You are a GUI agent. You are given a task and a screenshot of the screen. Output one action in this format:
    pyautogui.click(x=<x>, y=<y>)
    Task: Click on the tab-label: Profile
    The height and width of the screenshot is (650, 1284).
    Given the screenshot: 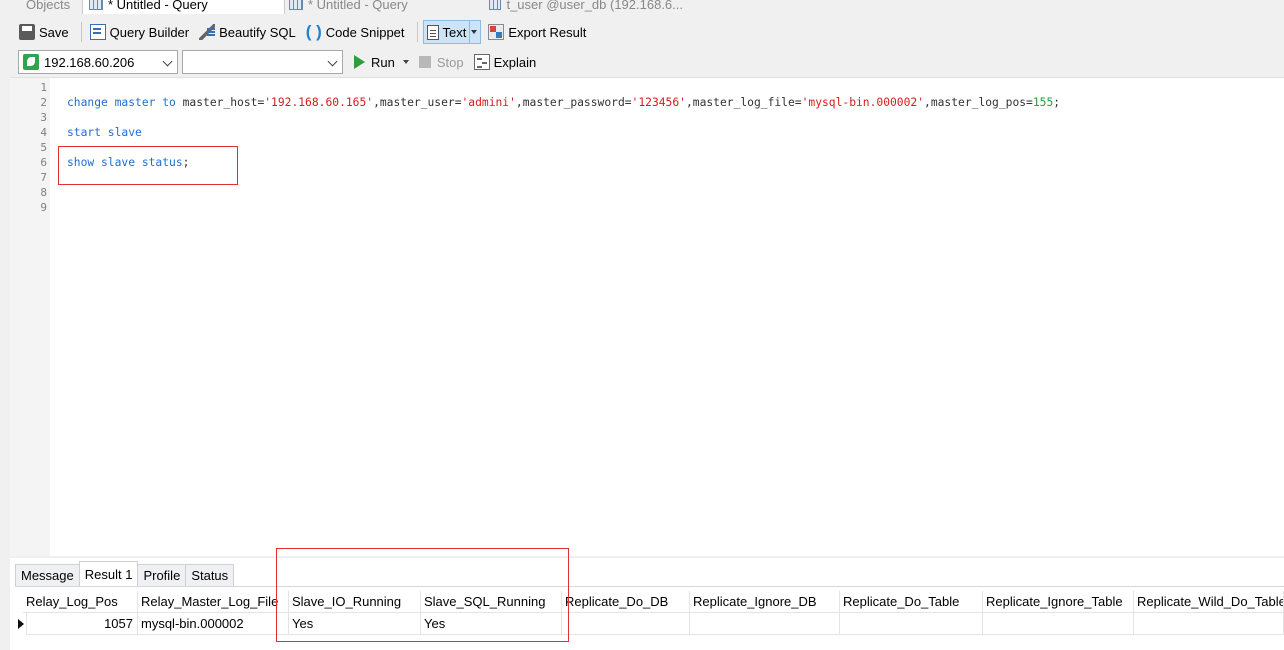 What is the action you would take?
    pyautogui.click(x=162, y=575)
    